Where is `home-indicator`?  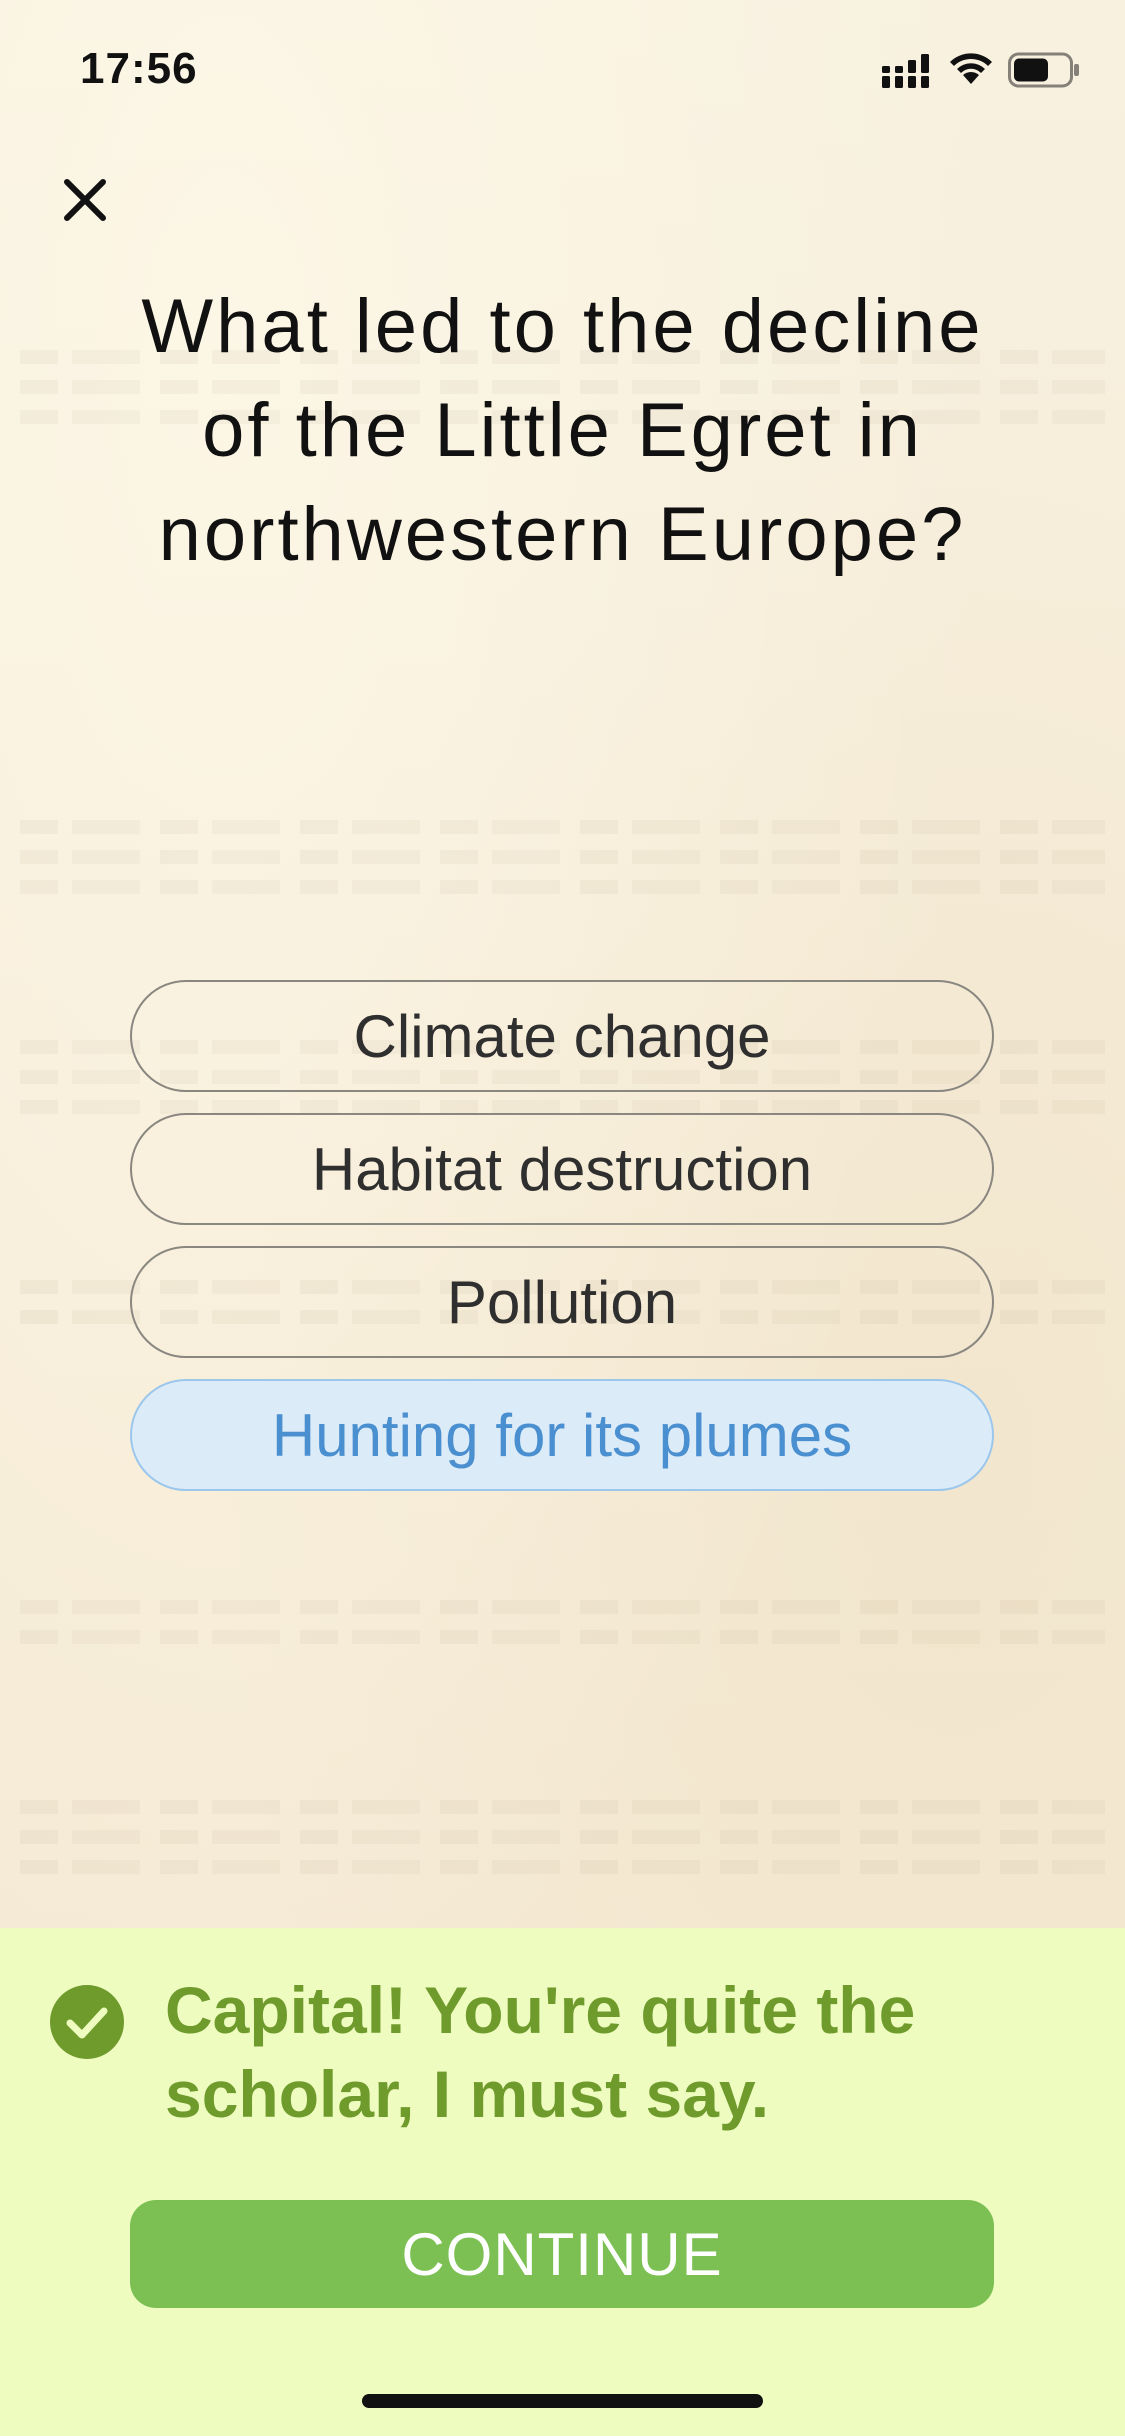
home-indicator is located at coordinates (562, 2401).